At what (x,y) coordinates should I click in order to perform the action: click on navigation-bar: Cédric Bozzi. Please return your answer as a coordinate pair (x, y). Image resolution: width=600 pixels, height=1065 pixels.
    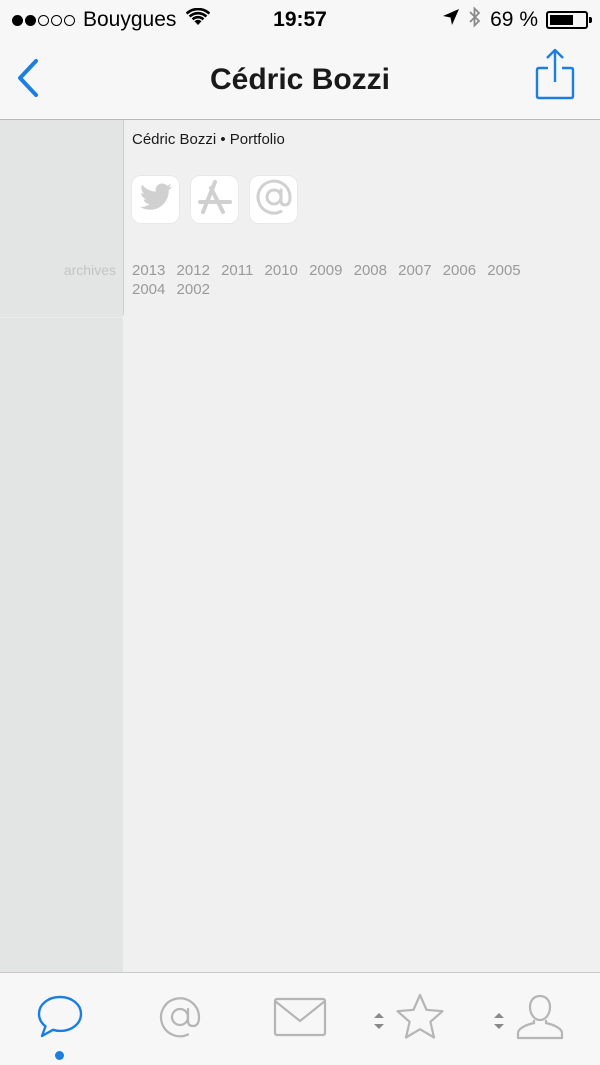
    Looking at the image, I should click on (300, 80).